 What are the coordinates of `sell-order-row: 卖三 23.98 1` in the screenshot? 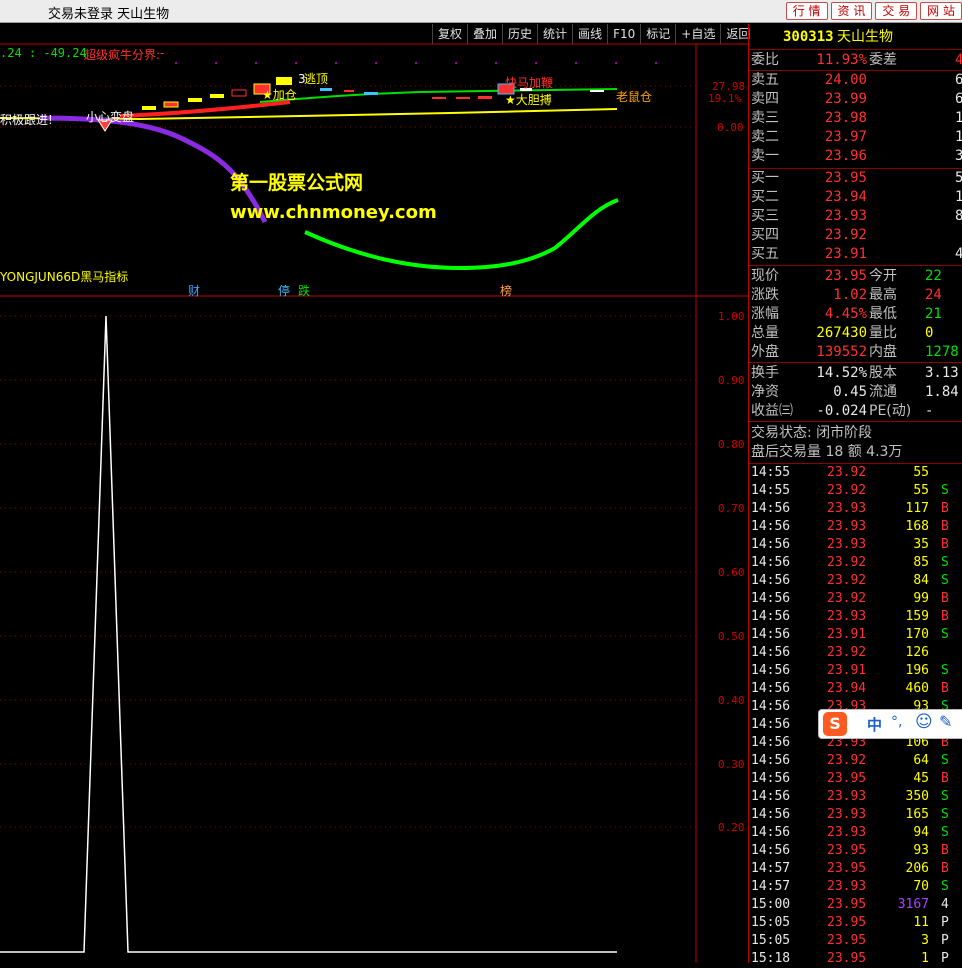 It's located at (855, 118).